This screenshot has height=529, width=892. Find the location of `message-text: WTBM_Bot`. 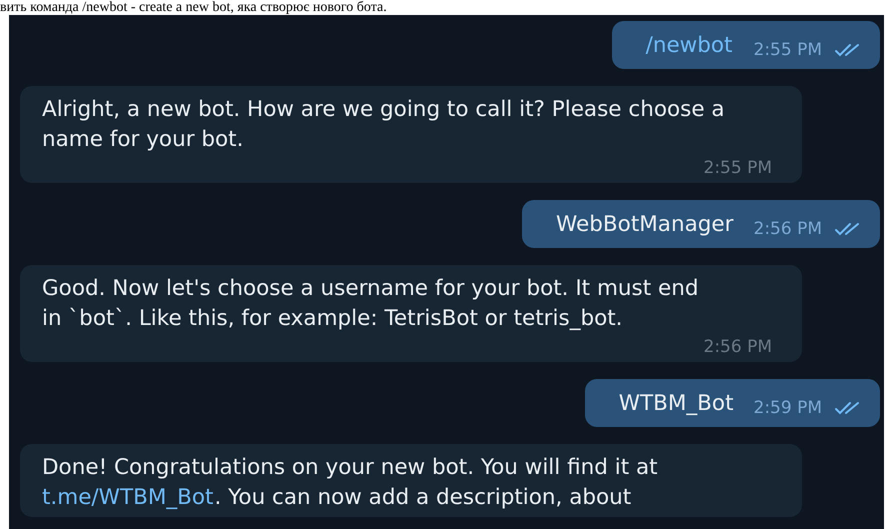

message-text: WTBM_Bot is located at coordinates (676, 404).